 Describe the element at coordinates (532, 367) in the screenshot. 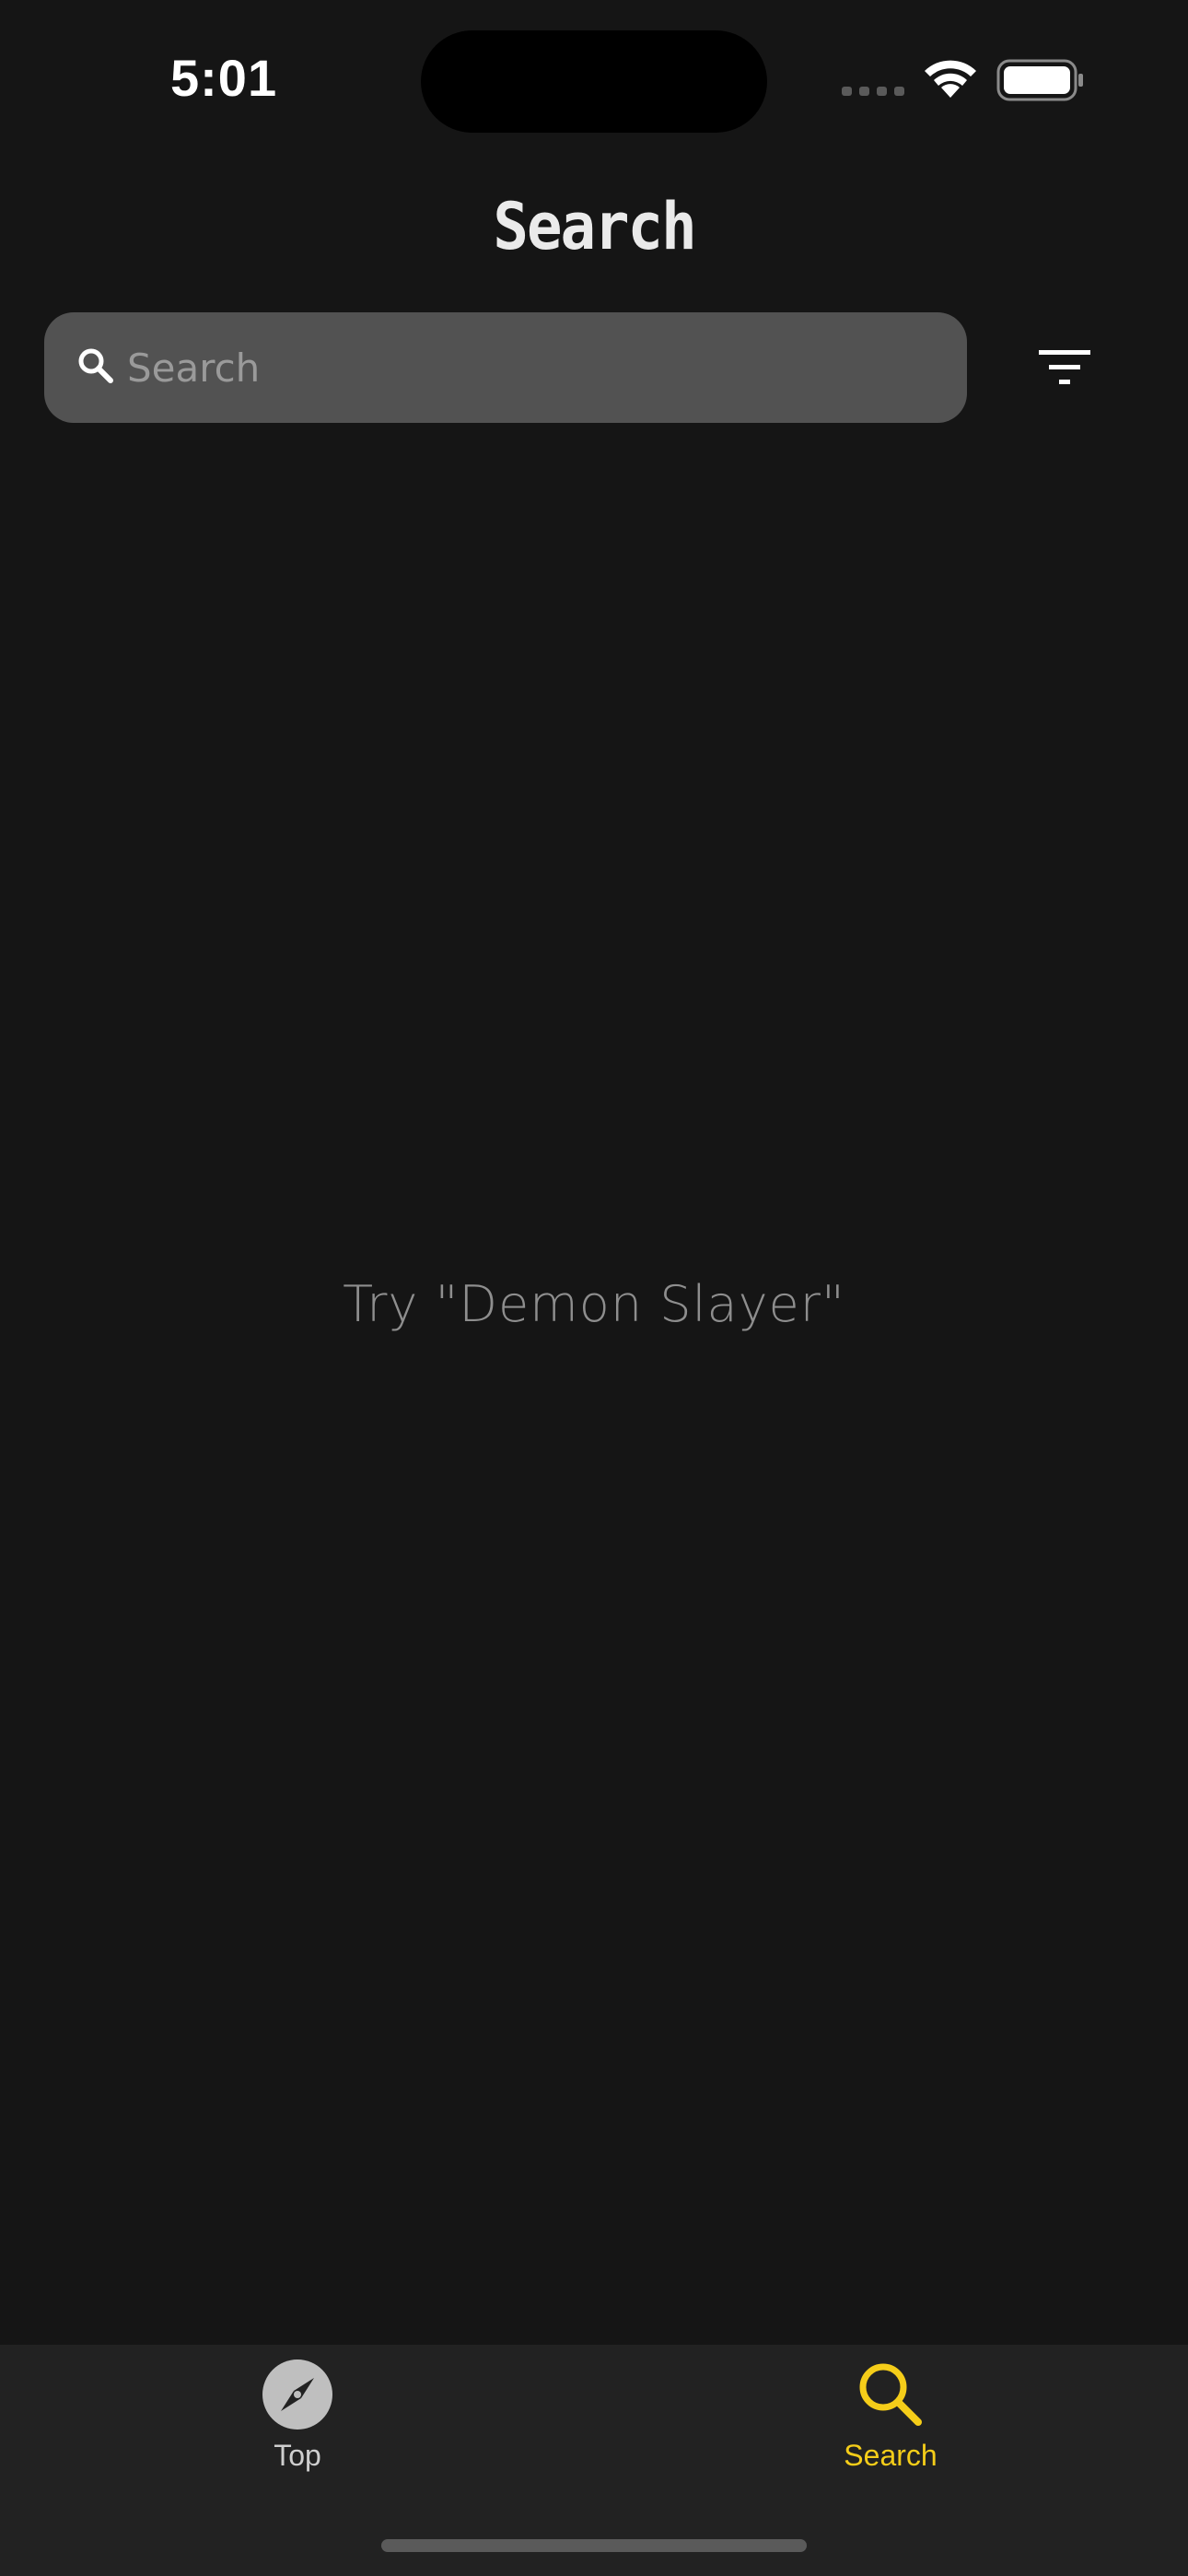

I see `search-input` at that location.